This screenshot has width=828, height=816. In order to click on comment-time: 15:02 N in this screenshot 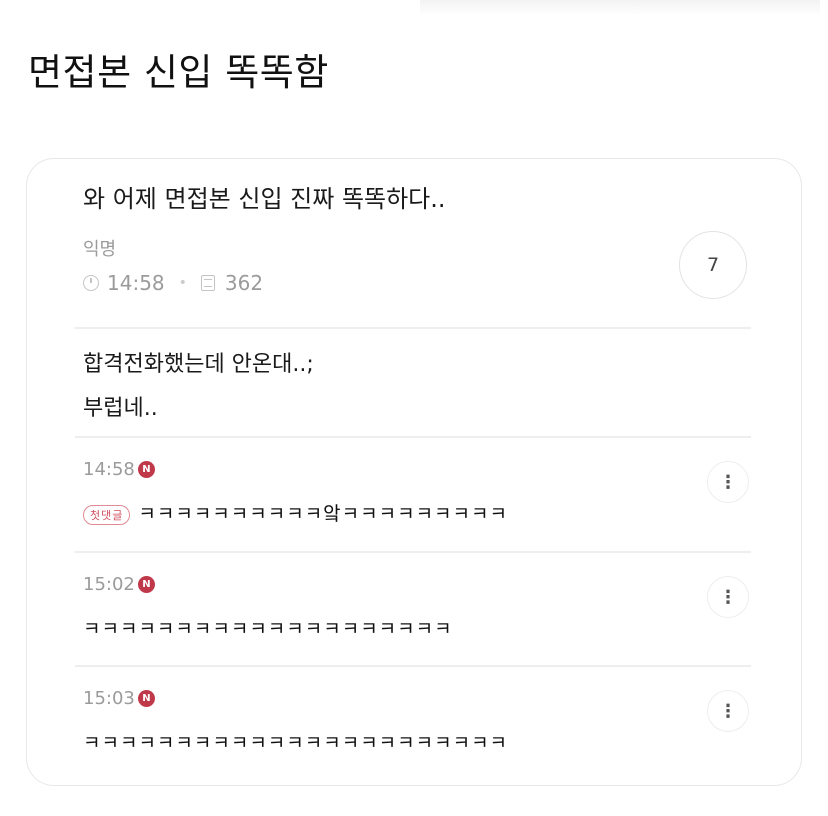, I will do `click(119, 584)`.